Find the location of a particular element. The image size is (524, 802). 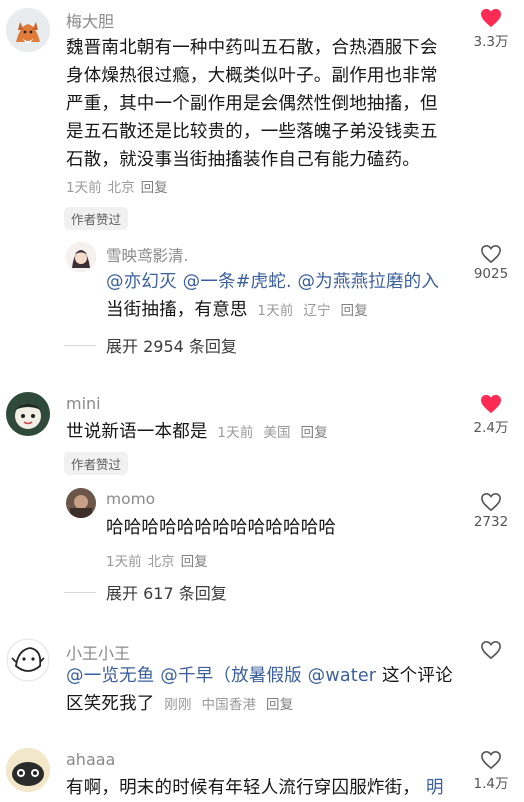

like-button: 9025 is located at coordinates (491, 263).